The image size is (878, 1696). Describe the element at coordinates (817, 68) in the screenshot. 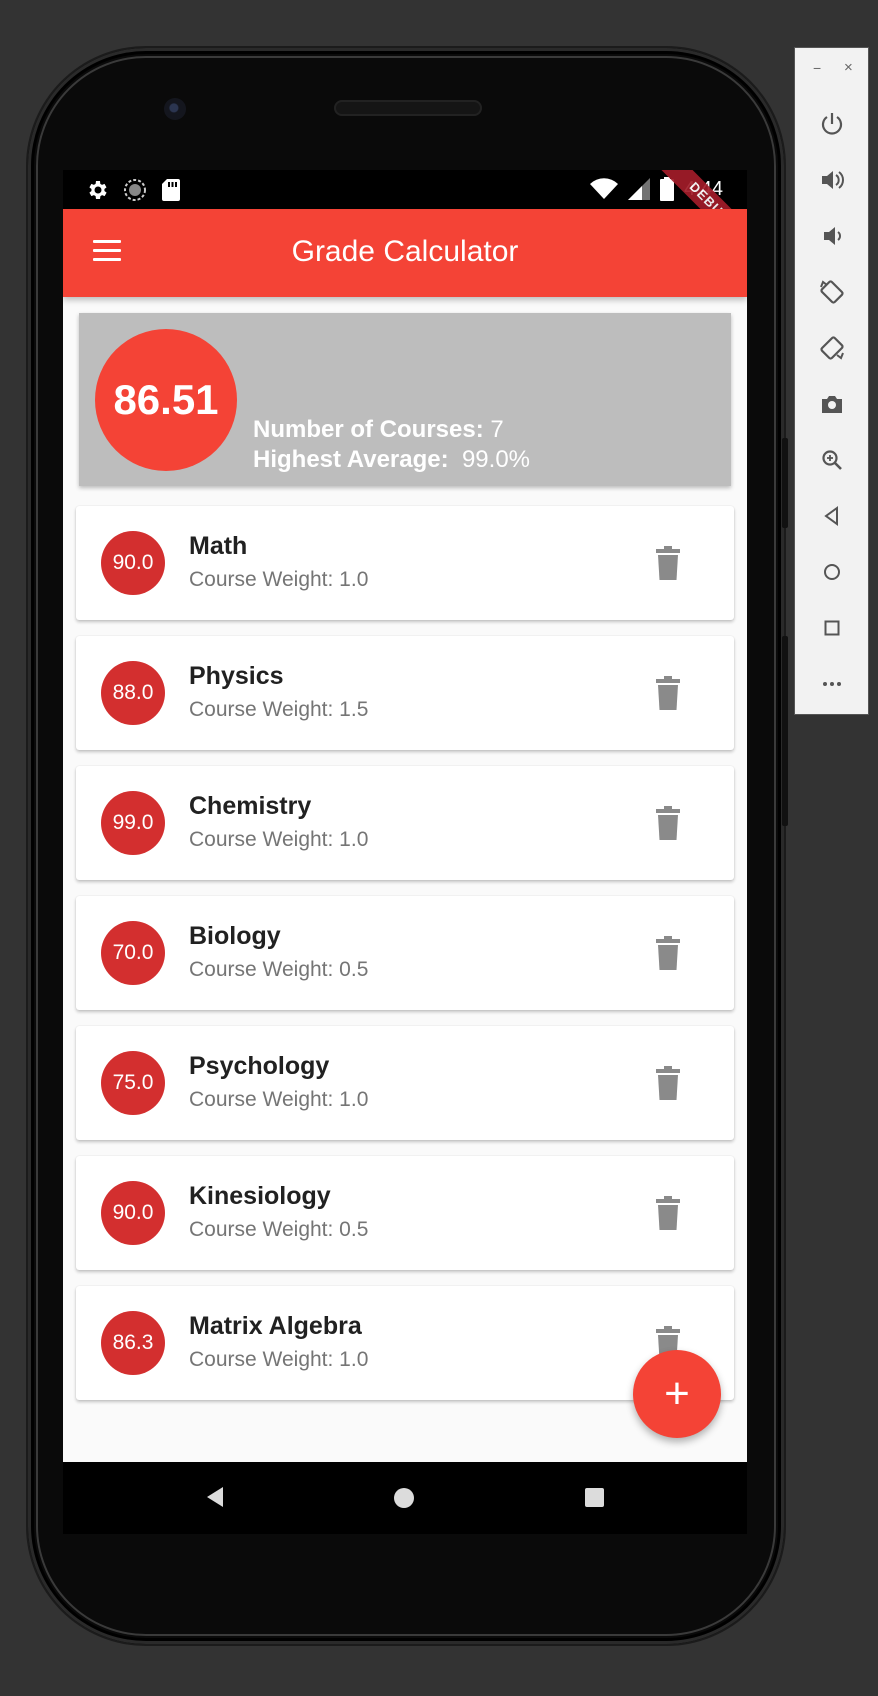

I see `minimize-icon: −` at that location.